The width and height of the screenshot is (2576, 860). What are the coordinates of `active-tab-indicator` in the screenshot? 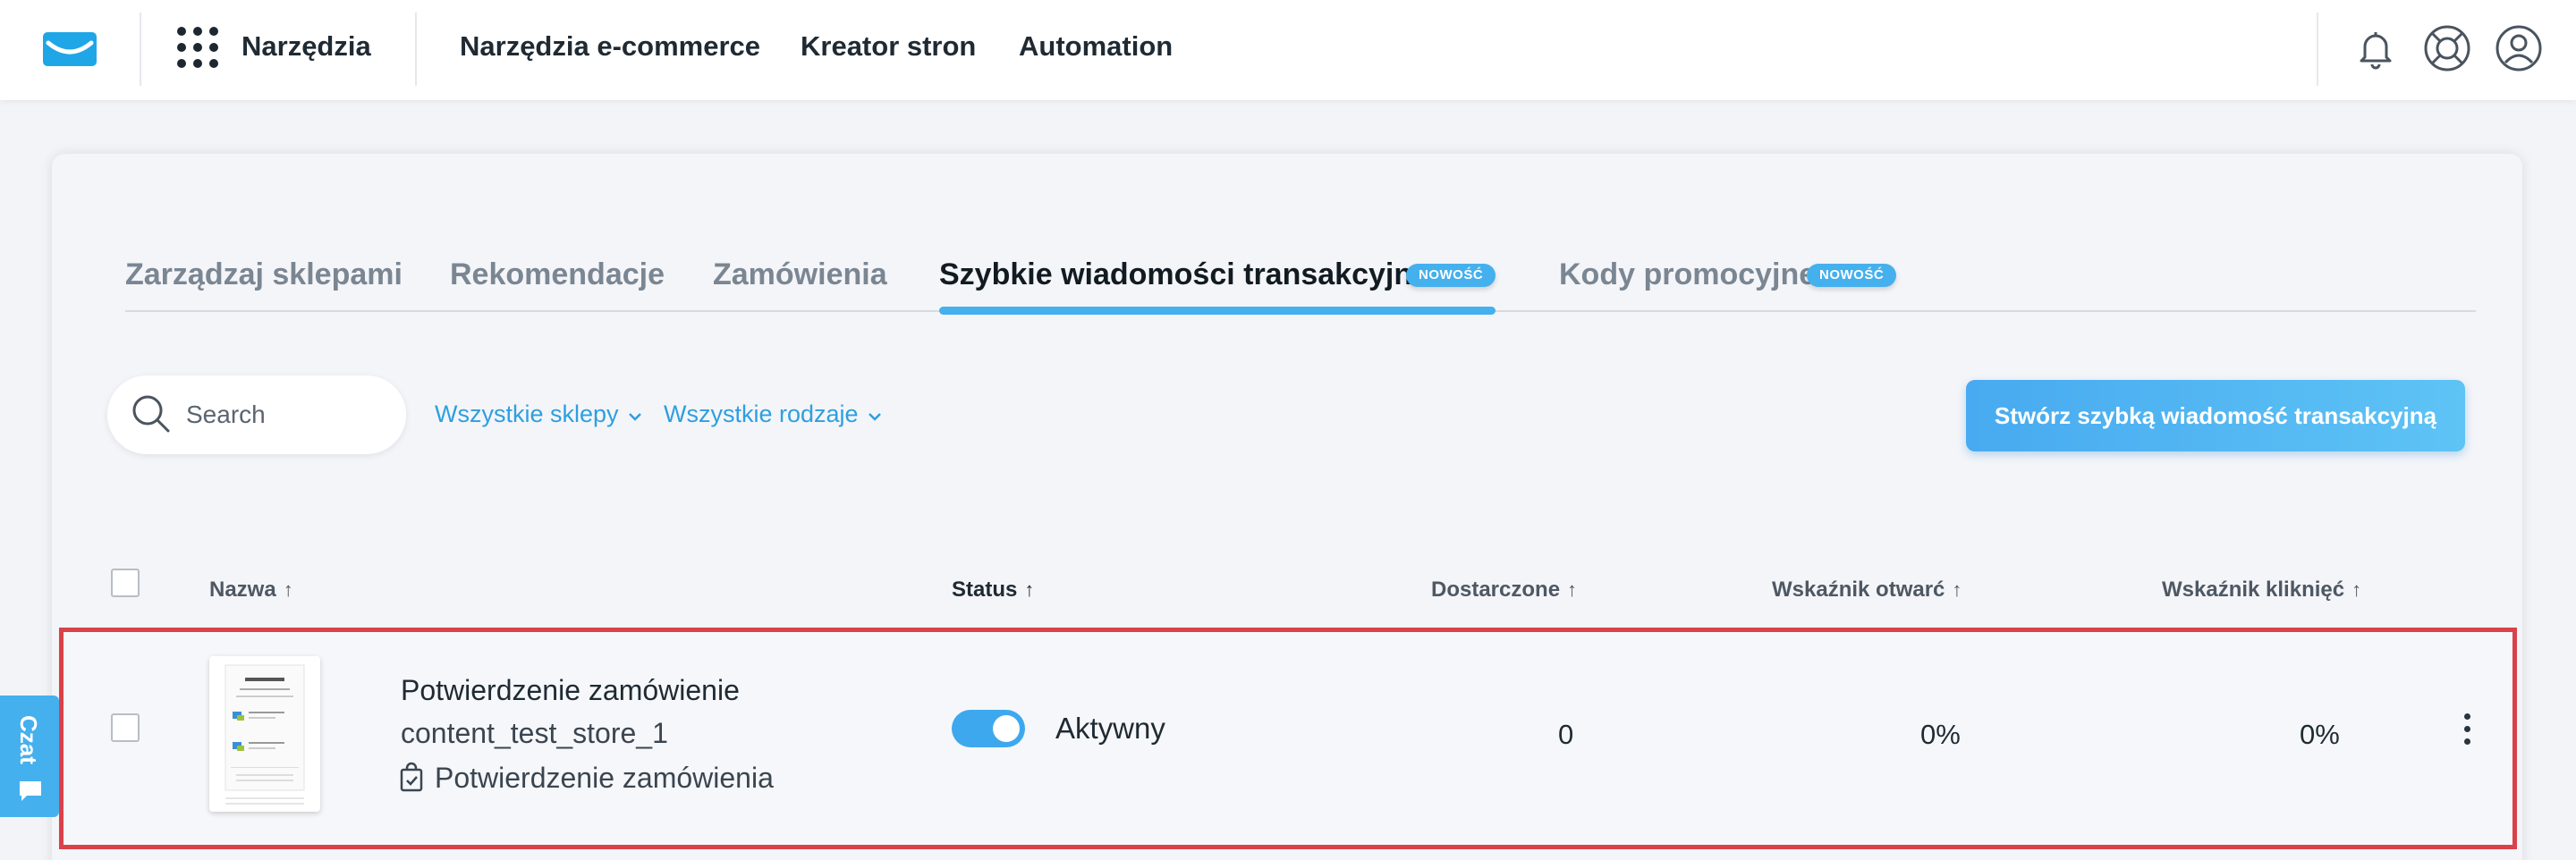 It's located at (1217, 311).